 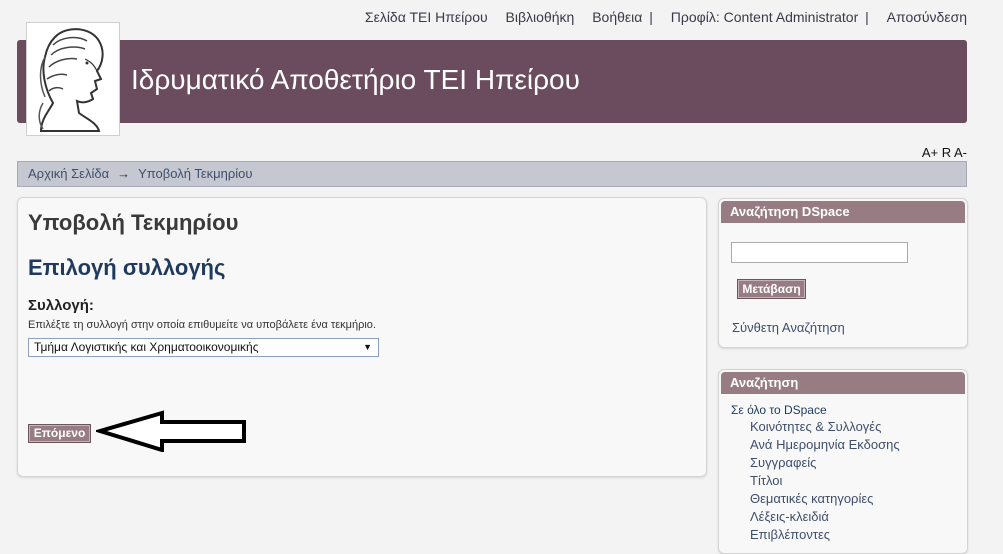 I want to click on nav-link-help: Βοήθεια, so click(x=617, y=17).